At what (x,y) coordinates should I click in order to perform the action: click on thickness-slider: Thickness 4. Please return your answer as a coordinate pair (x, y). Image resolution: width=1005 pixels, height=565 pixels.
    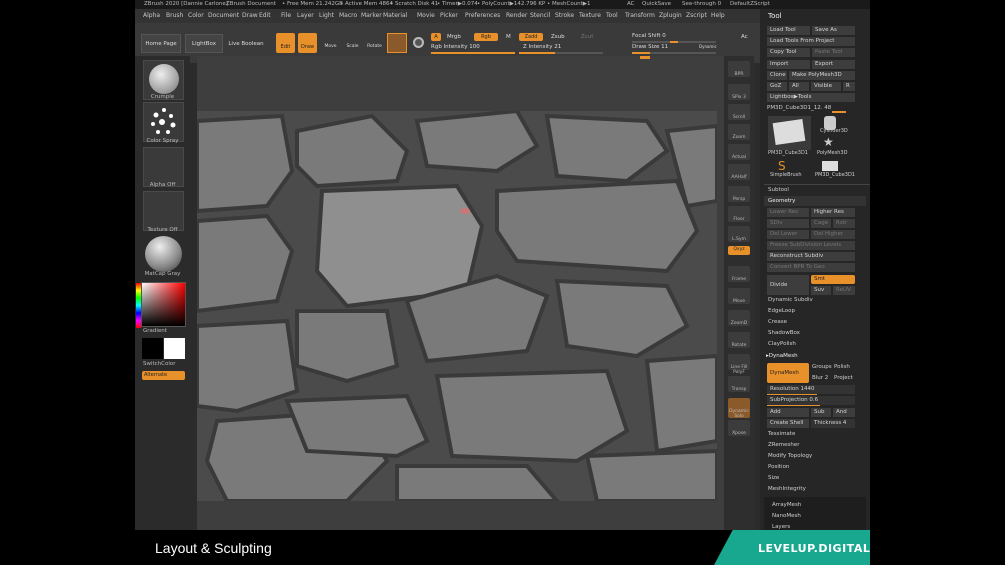
    Looking at the image, I should click on (833, 423).